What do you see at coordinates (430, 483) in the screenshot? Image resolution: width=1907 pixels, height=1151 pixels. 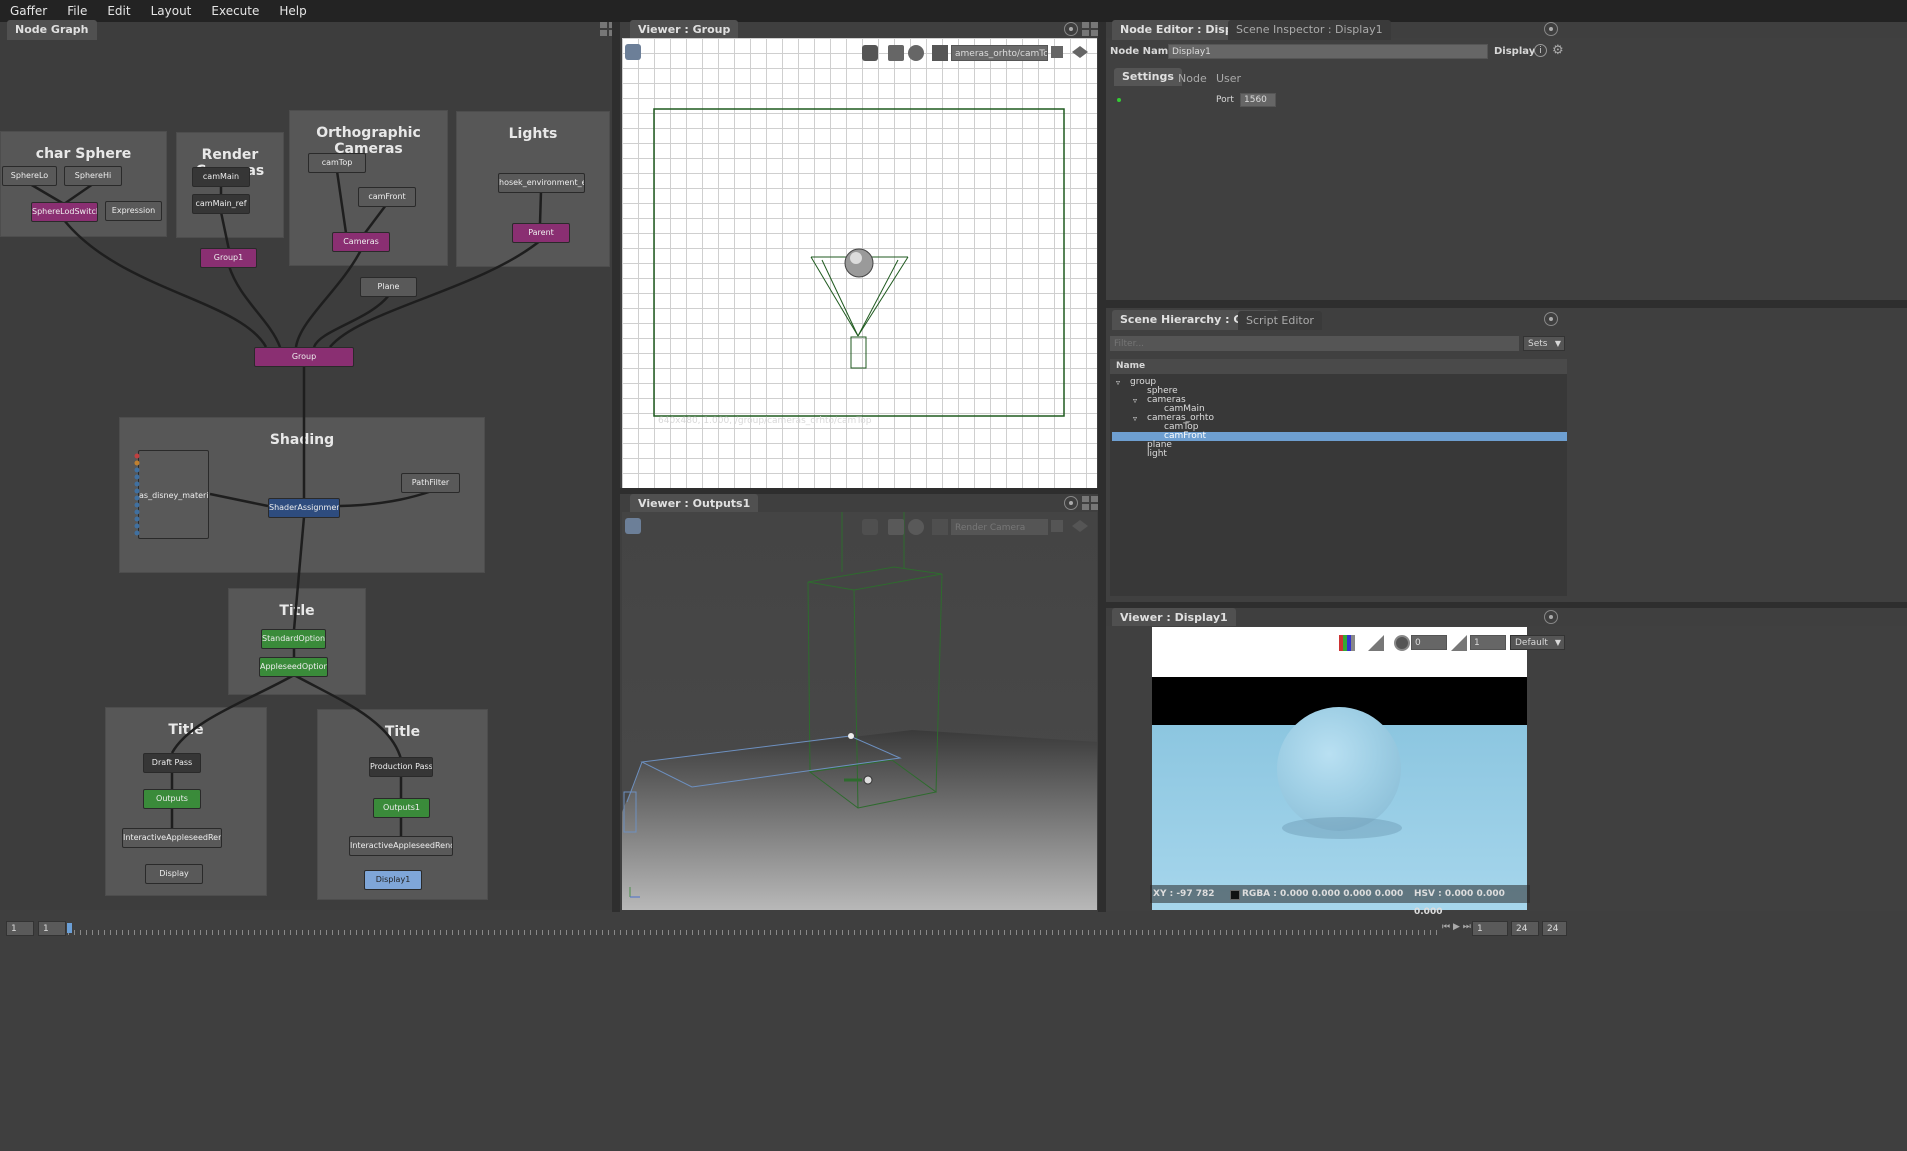 I see `node-path-filter: PathFilter` at bounding box center [430, 483].